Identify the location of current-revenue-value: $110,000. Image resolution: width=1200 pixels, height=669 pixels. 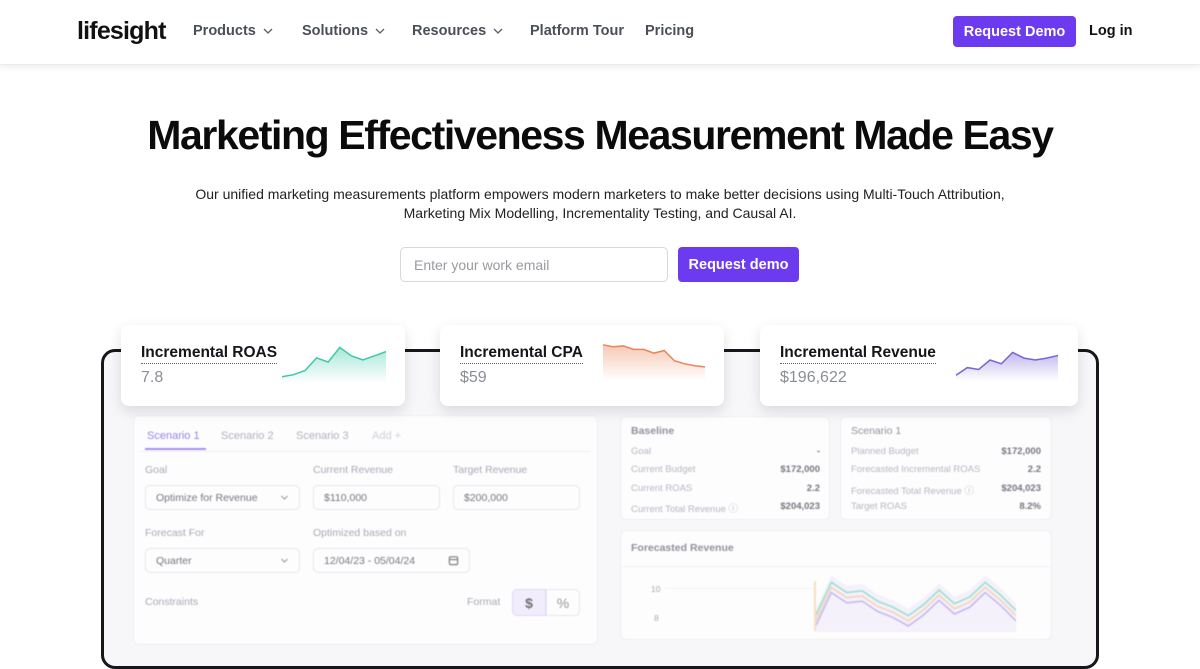
(346, 497).